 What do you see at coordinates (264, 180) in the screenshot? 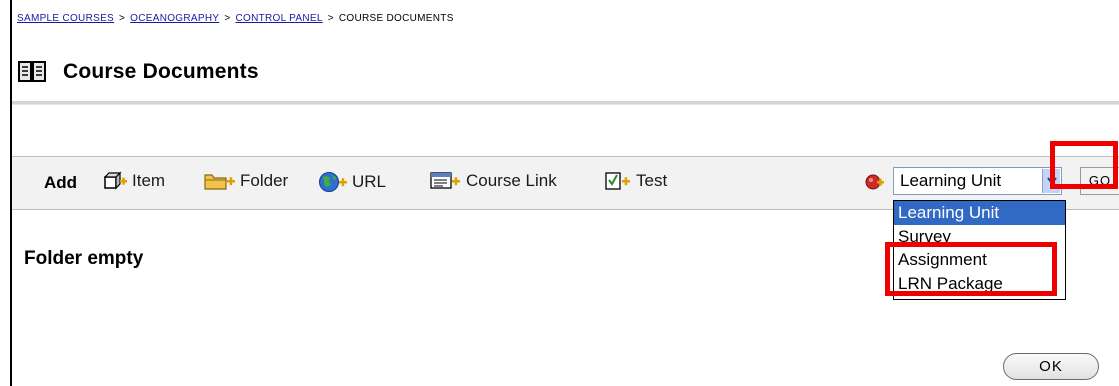
I see `add-folder-label: Folder` at bounding box center [264, 180].